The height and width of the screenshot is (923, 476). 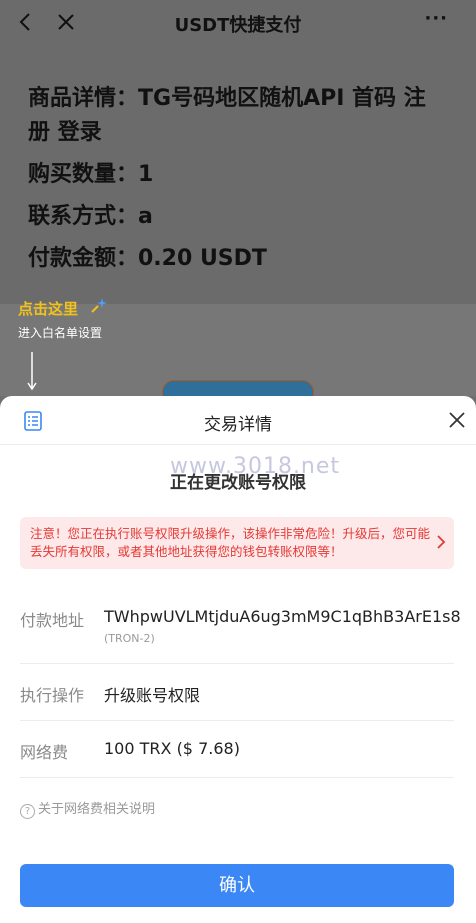 I want to click on fee-info-text: 关于网络费相关说明, so click(x=97, y=809).